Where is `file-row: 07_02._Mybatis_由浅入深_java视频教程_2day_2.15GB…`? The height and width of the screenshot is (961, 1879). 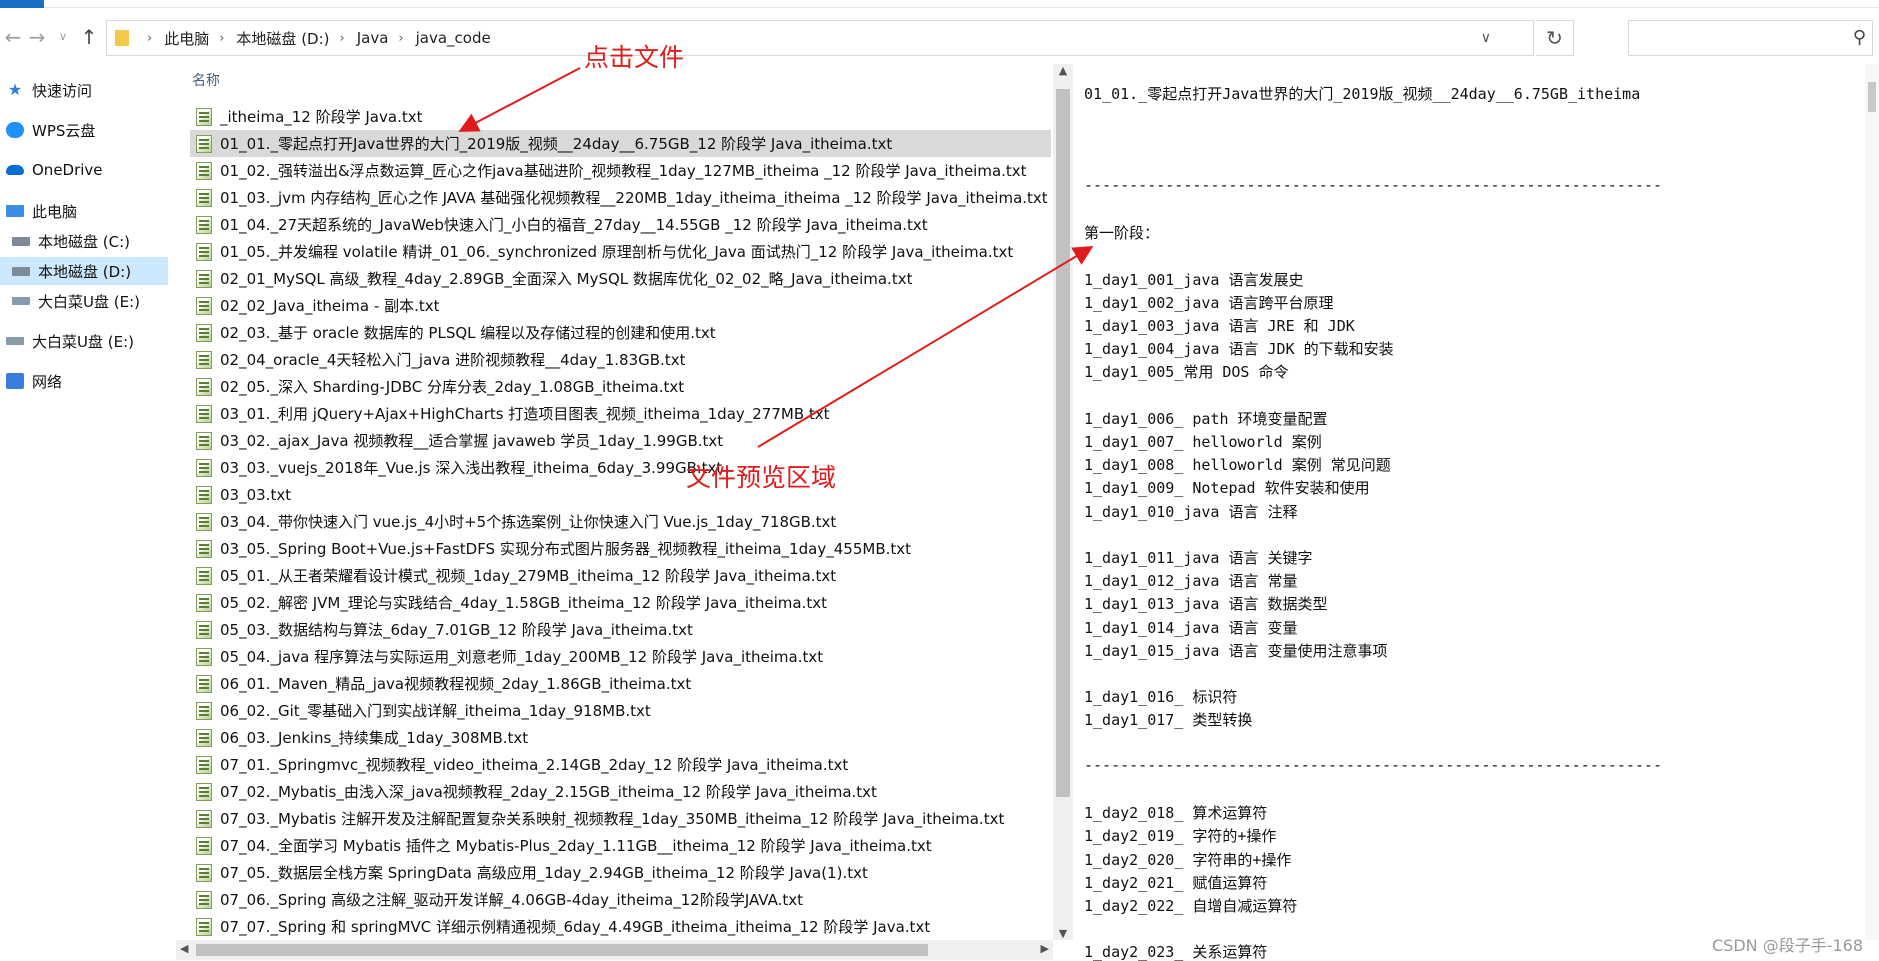 file-row: 07_02._Mybatis_由浅入深_java视频教程_2day_2.15GB… is located at coordinates (620, 791).